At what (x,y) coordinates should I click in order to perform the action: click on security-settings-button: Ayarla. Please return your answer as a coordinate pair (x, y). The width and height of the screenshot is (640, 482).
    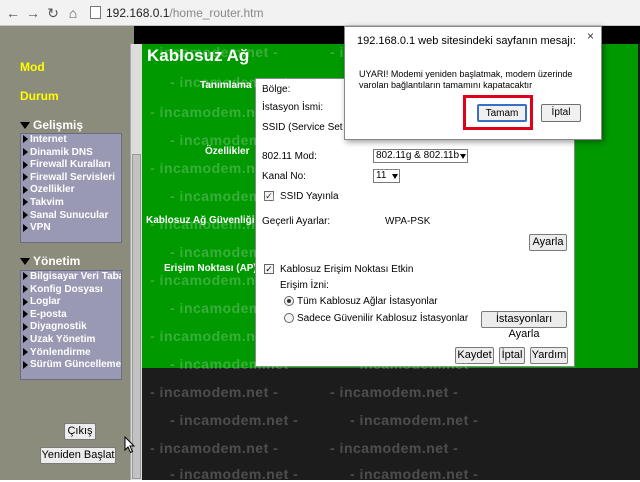
    Looking at the image, I should click on (548, 242).